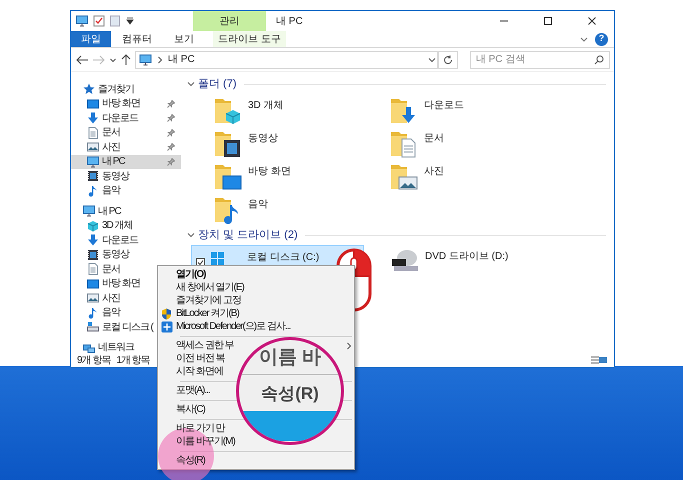 The height and width of the screenshot is (480, 683). What do you see at coordinates (182, 409) in the screenshot?
I see `menu-item: 복사(C)` at bounding box center [182, 409].